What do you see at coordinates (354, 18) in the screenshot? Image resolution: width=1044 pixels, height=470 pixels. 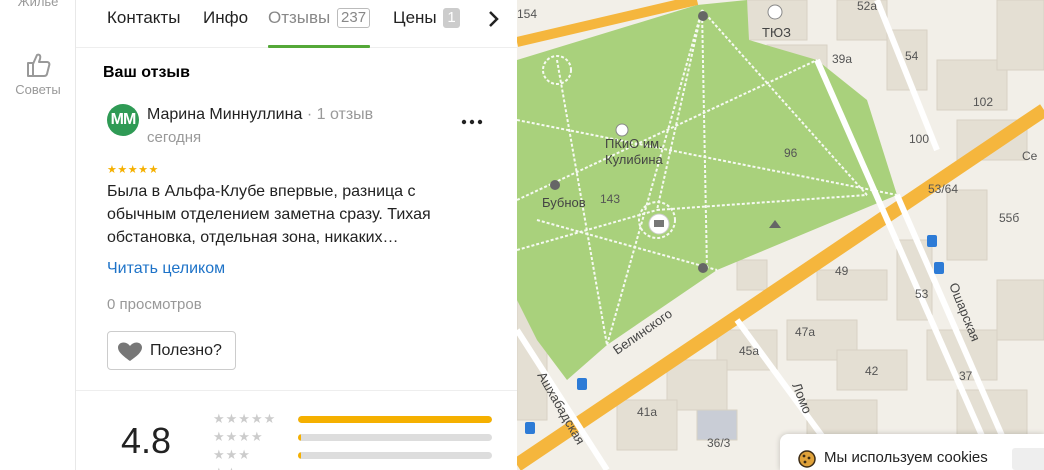 I see `tab-reviews-count: 237` at bounding box center [354, 18].